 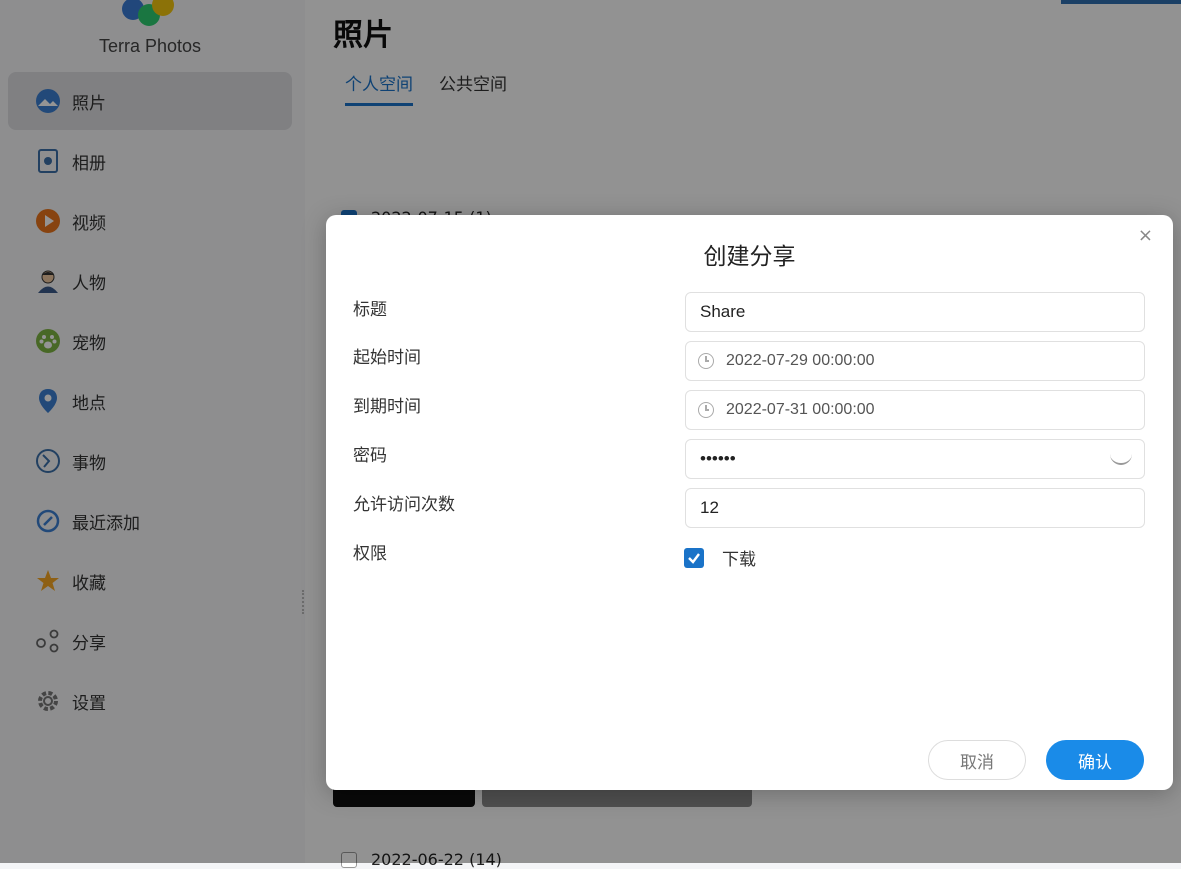 I want to click on visit-count-label: 允许访问次数, so click(x=404, y=505).